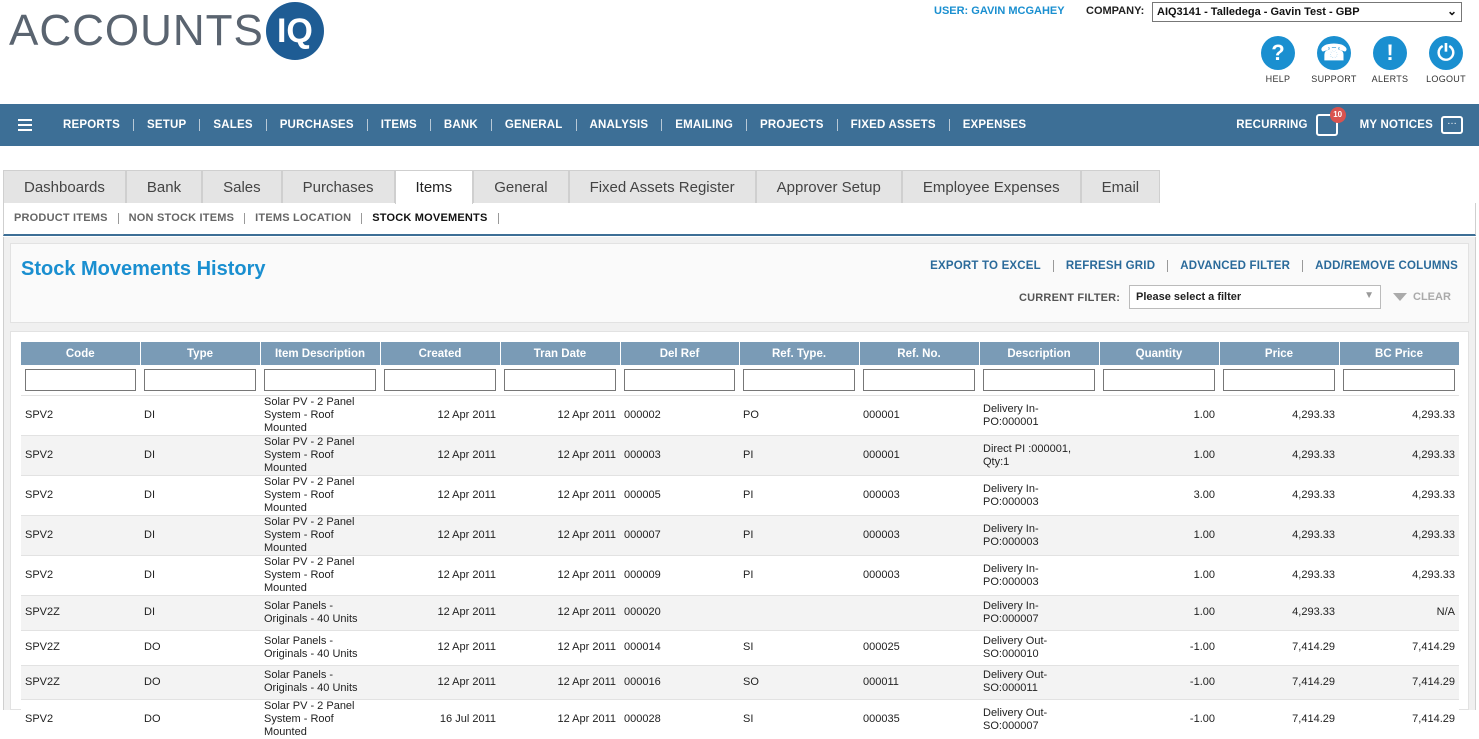 This screenshot has width=1479, height=739. What do you see at coordinates (1396, 125) in the screenshot?
I see `my-notices-link: MY NOTICES` at bounding box center [1396, 125].